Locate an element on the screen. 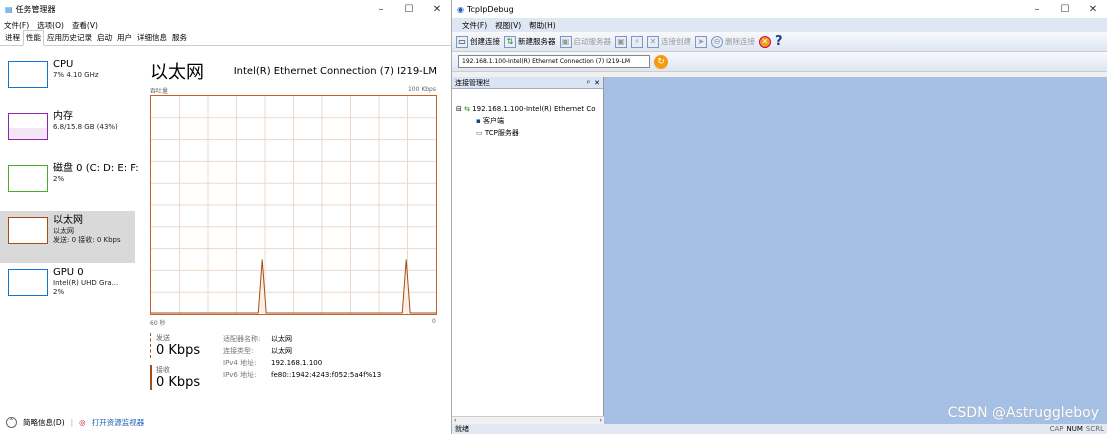 This screenshot has height=434, width=1107. sidebar-item-label: 磁盘 0 (C: D: E: F: is located at coordinates (96, 168).